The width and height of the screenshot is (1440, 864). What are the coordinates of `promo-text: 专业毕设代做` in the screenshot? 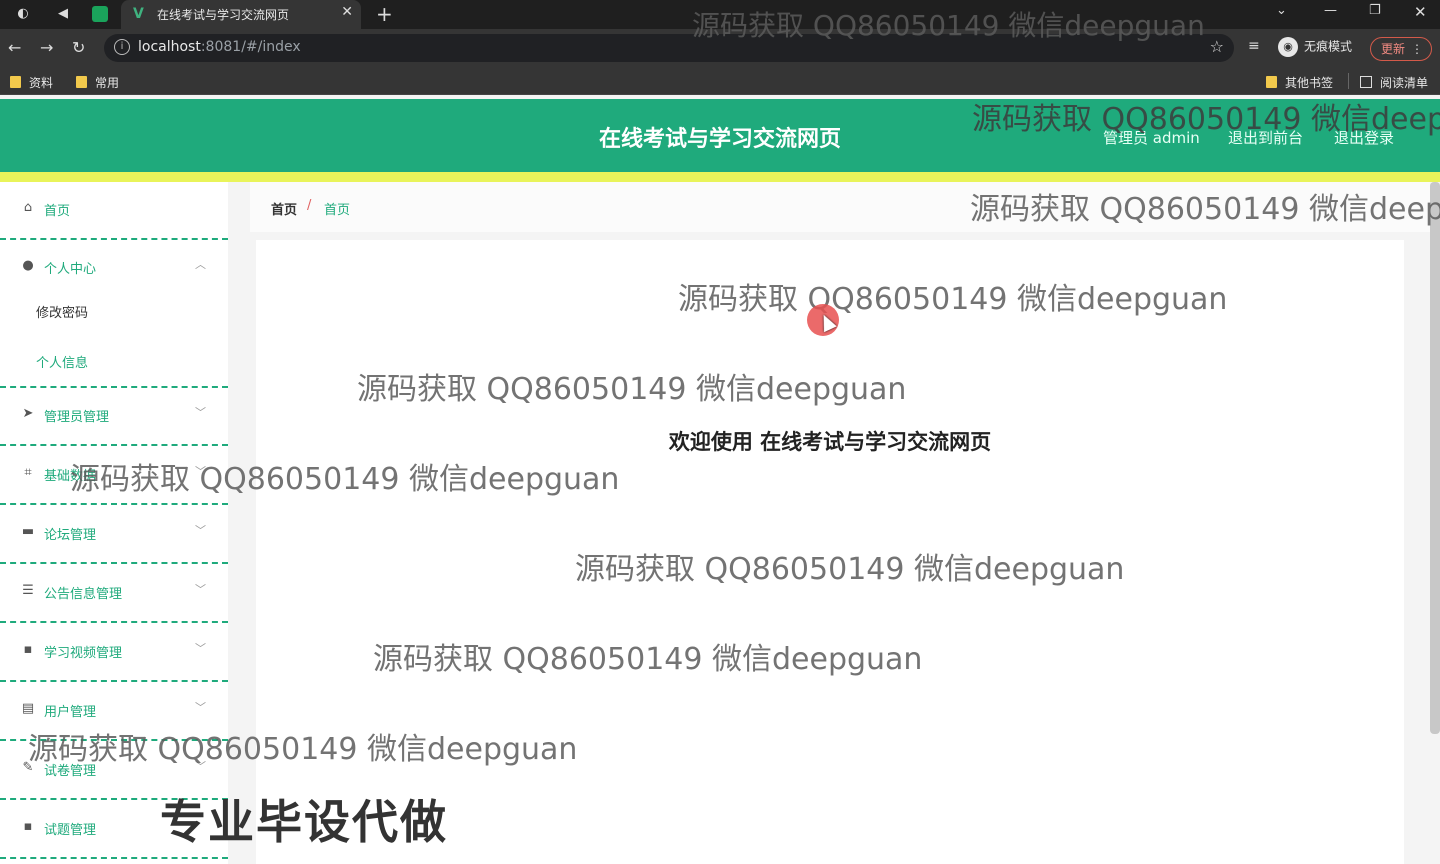 It's located at (304, 822).